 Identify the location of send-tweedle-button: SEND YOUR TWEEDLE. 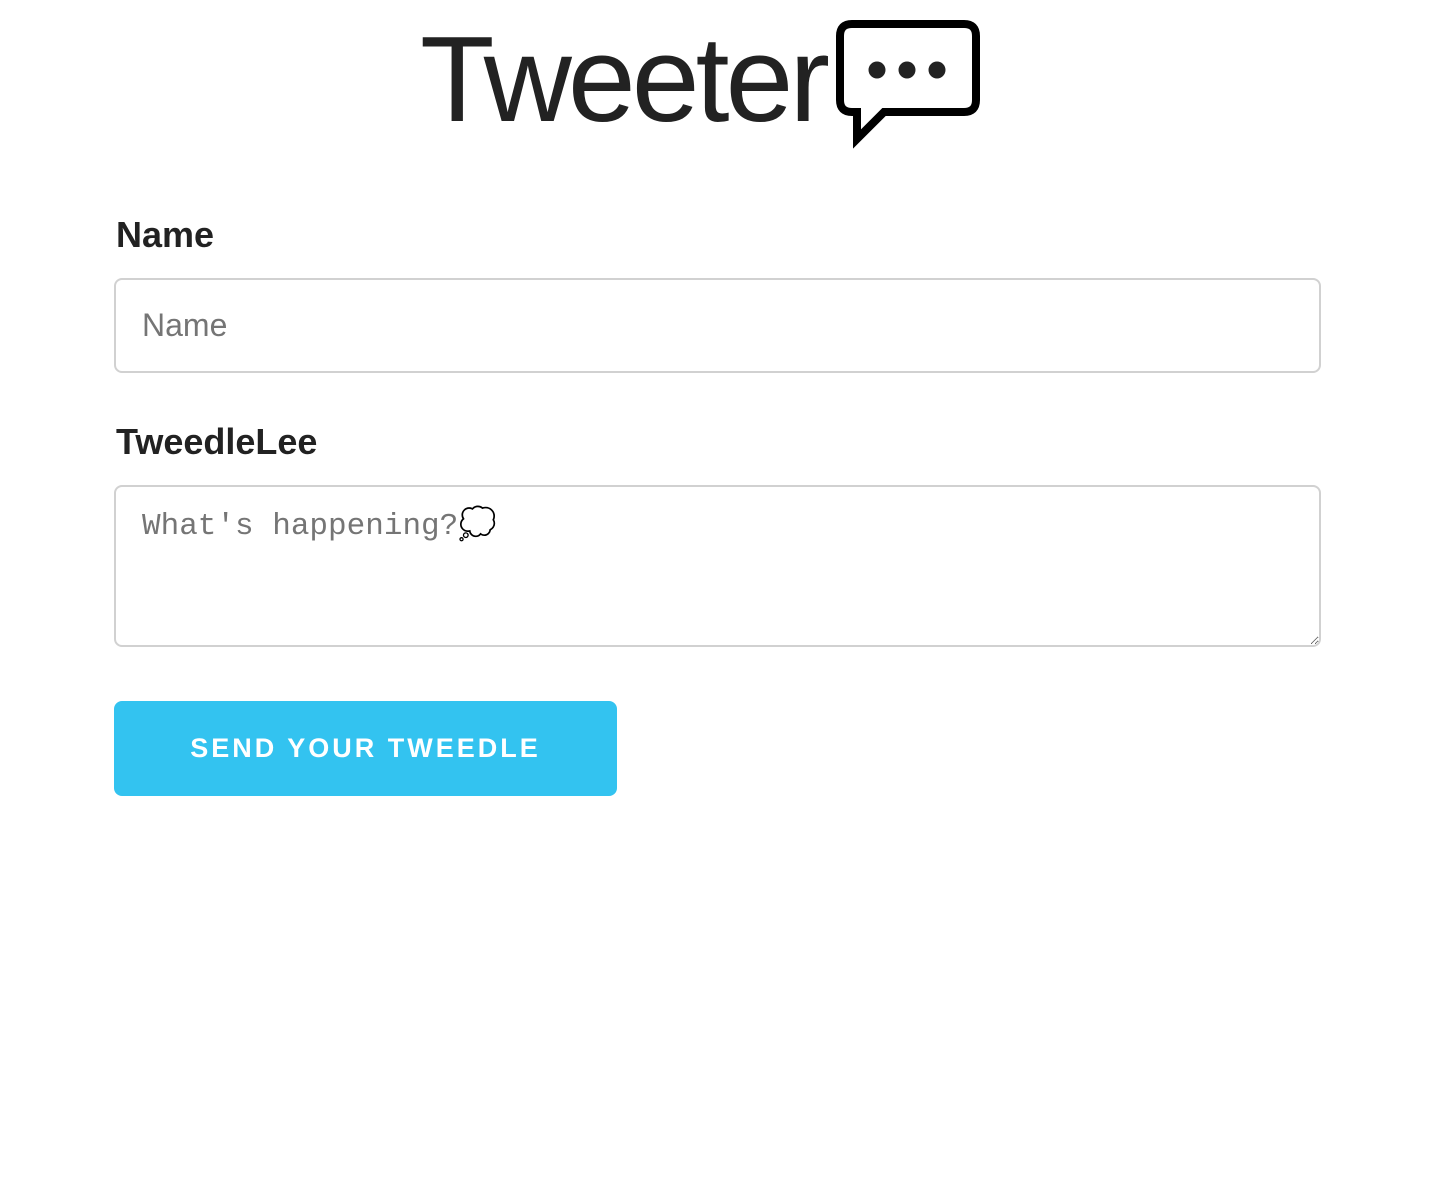
(365, 748).